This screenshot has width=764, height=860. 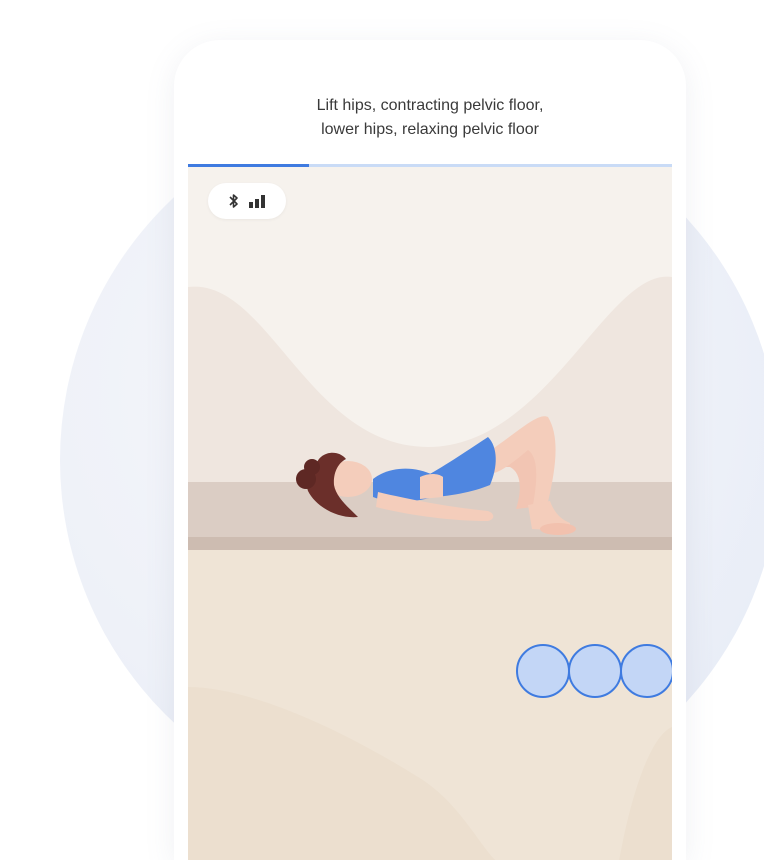 I want to click on bluetooth-icon, so click(x=234, y=201).